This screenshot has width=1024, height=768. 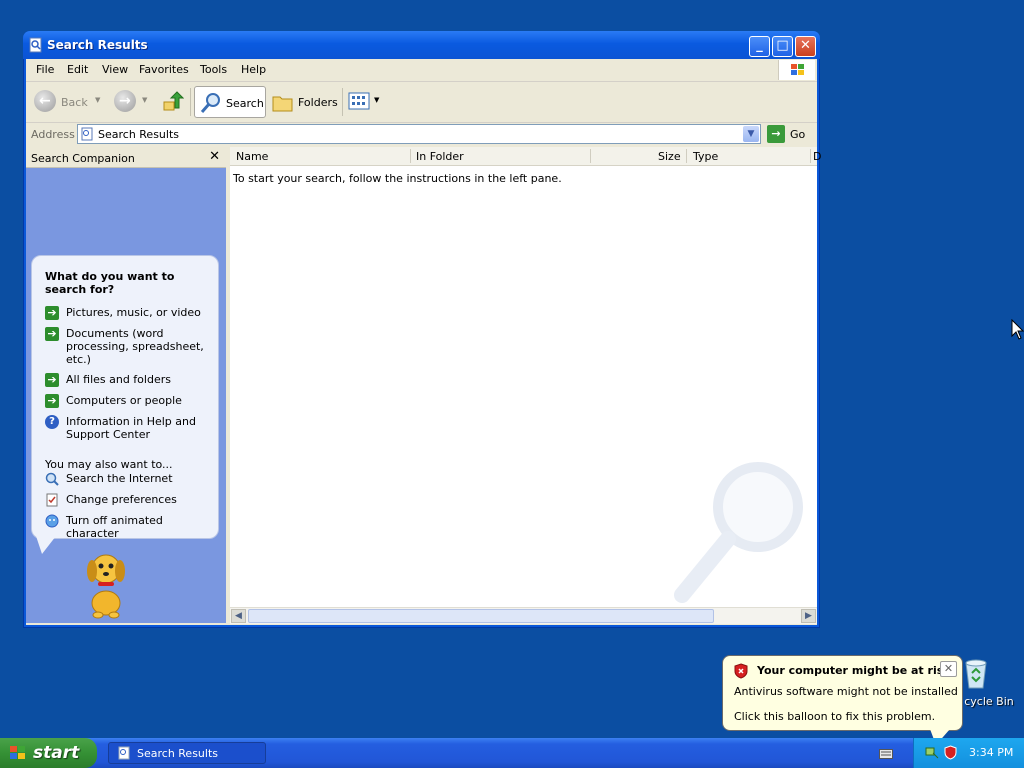 What do you see at coordinates (968, 753) in the screenshot?
I see `system-tray: 3:34 PM` at bounding box center [968, 753].